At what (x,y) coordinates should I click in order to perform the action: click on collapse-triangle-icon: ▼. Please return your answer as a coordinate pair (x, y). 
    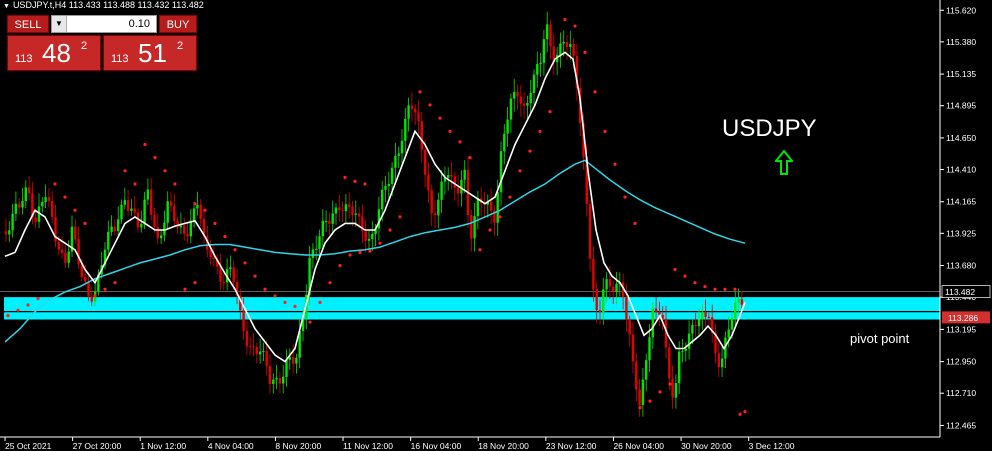
    Looking at the image, I should click on (6, 6).